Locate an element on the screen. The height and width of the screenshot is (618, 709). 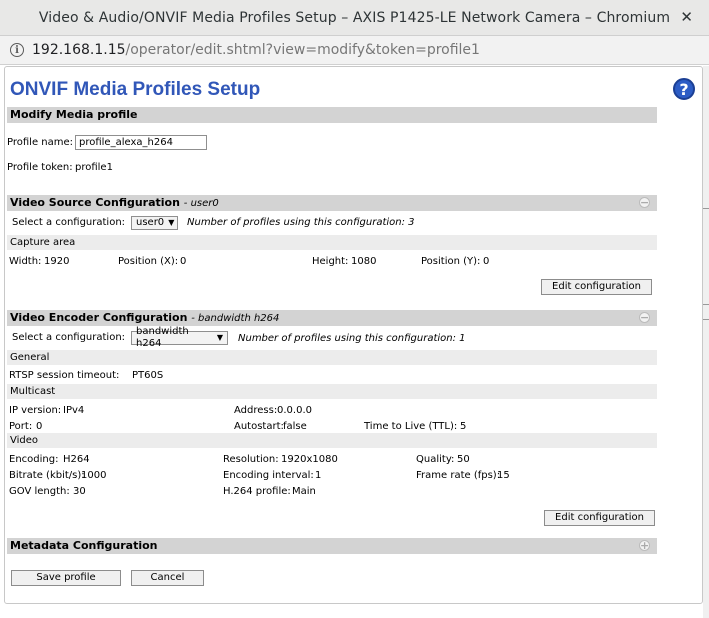
encoding-value: H264 is located at coordinates (76, 459).